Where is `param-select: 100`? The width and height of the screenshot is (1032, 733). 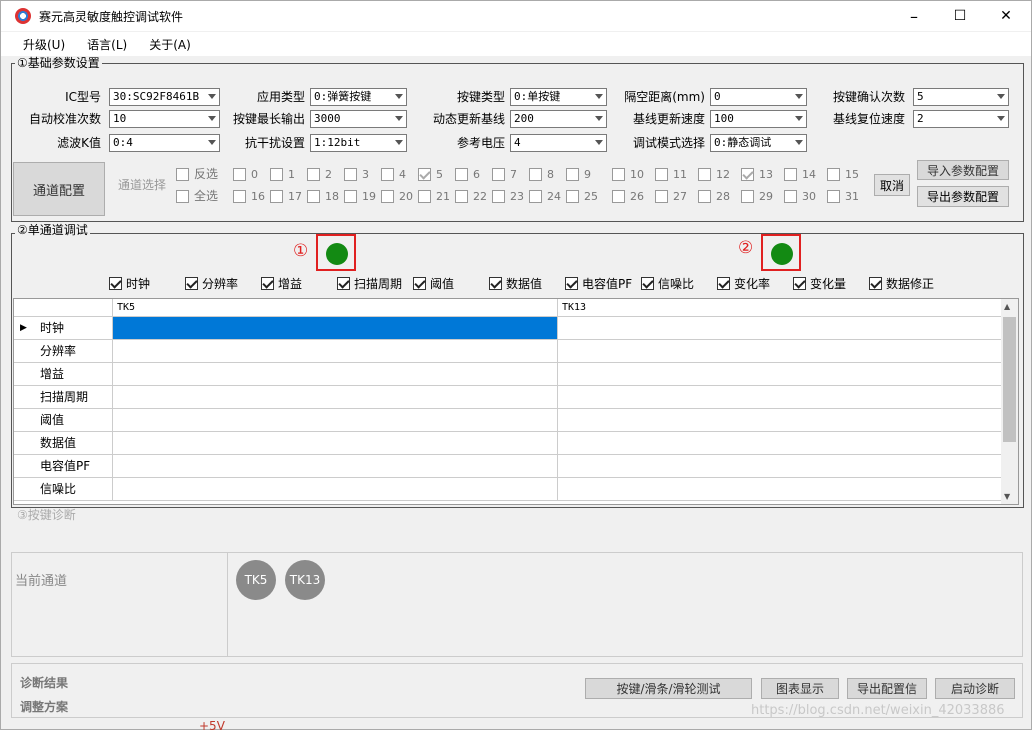
param-select: 100 is located at coordinates (758, 119).